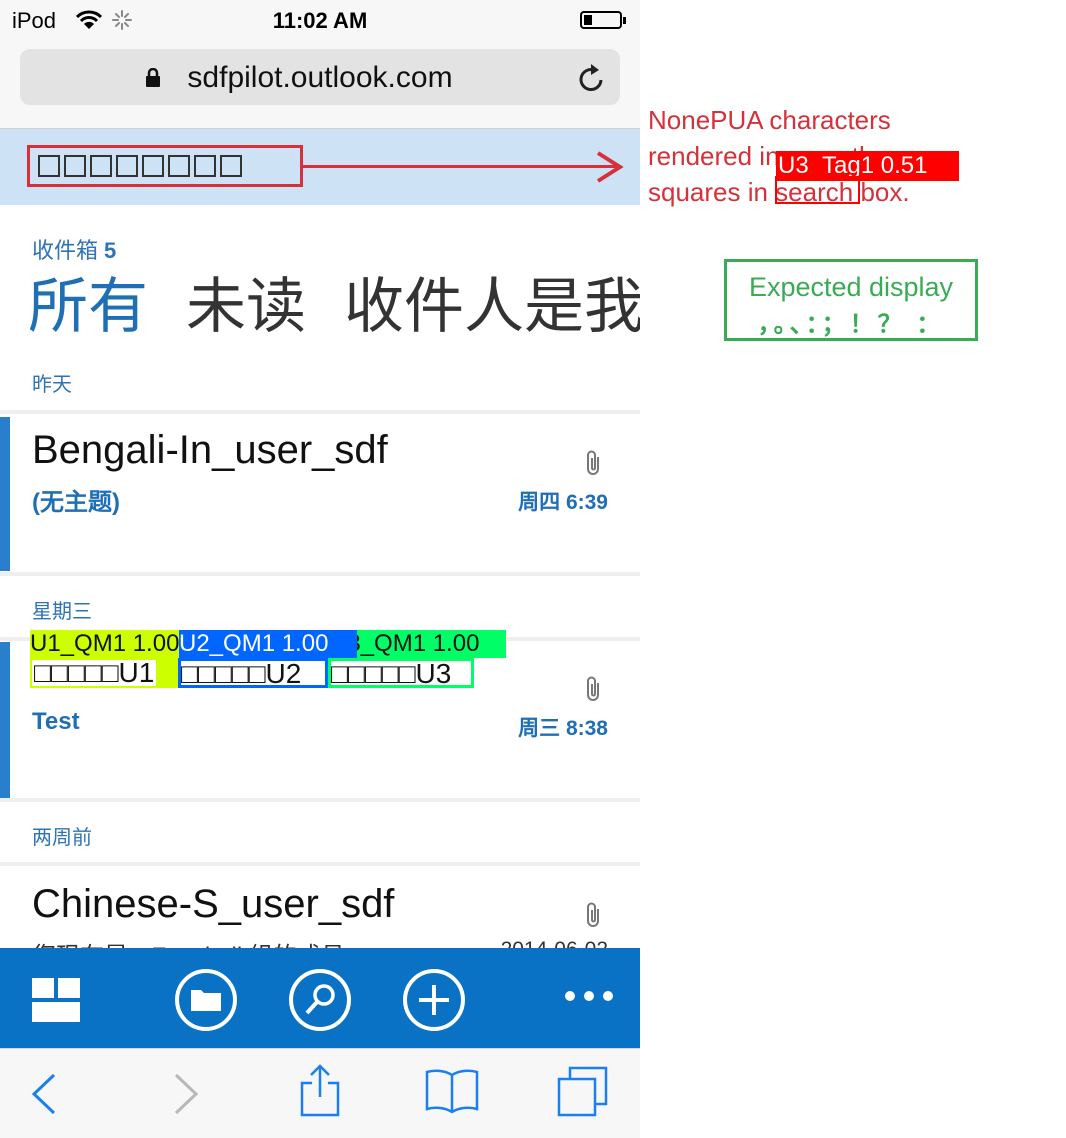 The width and height of the screenshot is (1066, 1138). I want to click on sender-part-u2: □□□□□U2, so click(253, 673).